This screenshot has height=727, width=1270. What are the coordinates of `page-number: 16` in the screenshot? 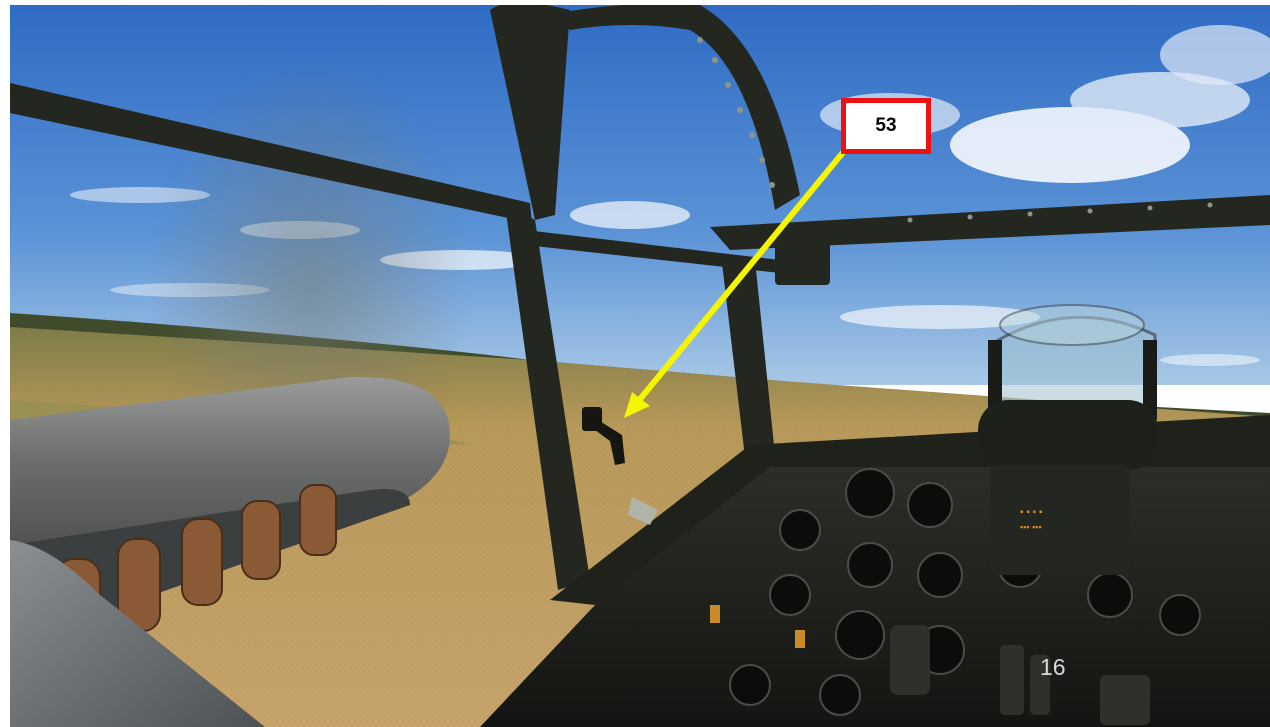 It's located at (1053, 667).